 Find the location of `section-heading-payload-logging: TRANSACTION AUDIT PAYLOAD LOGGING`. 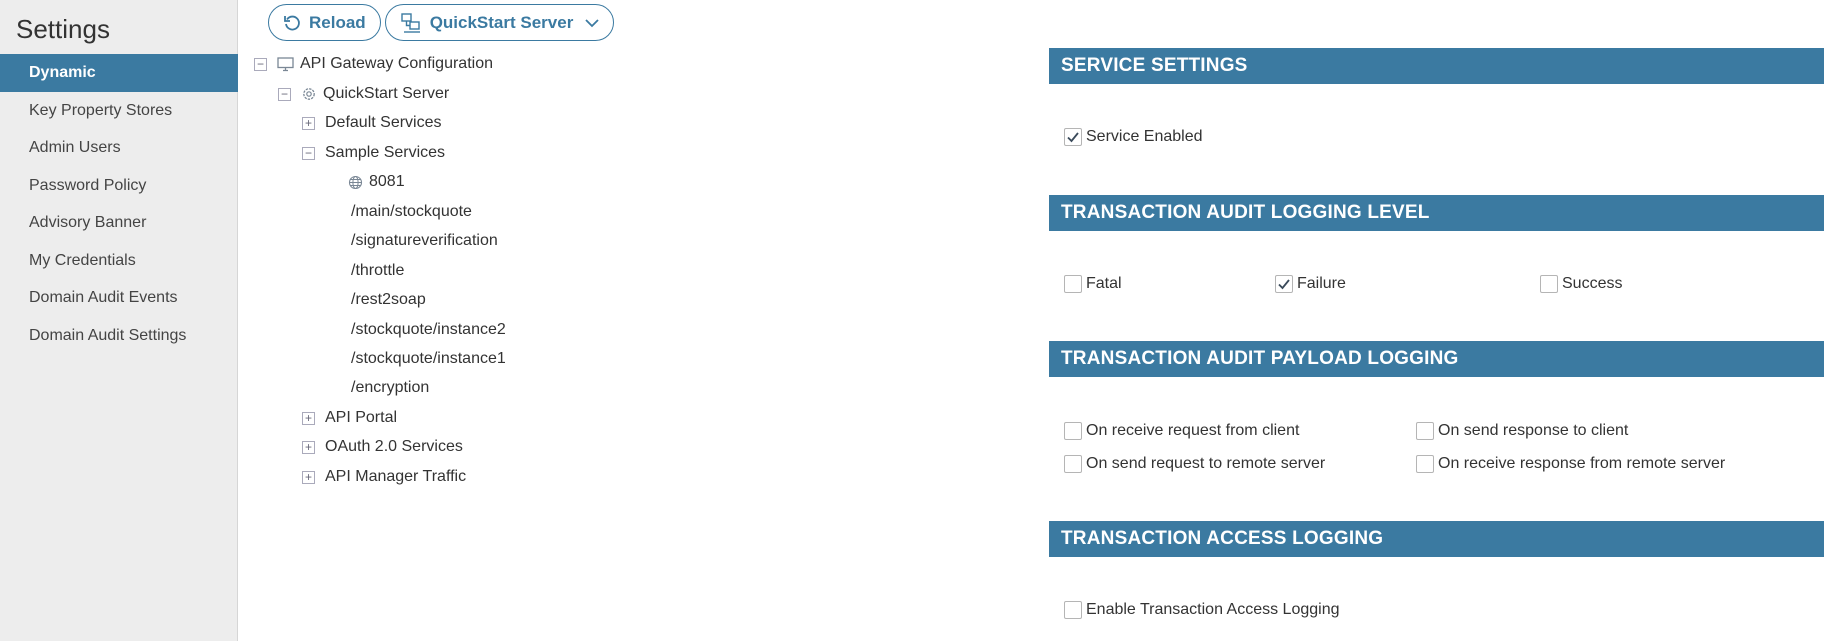

section-heading-payload-logging: TRANSACTION AUDIT PAYLOAD LOGGING is located at coordinates (1436, 359).